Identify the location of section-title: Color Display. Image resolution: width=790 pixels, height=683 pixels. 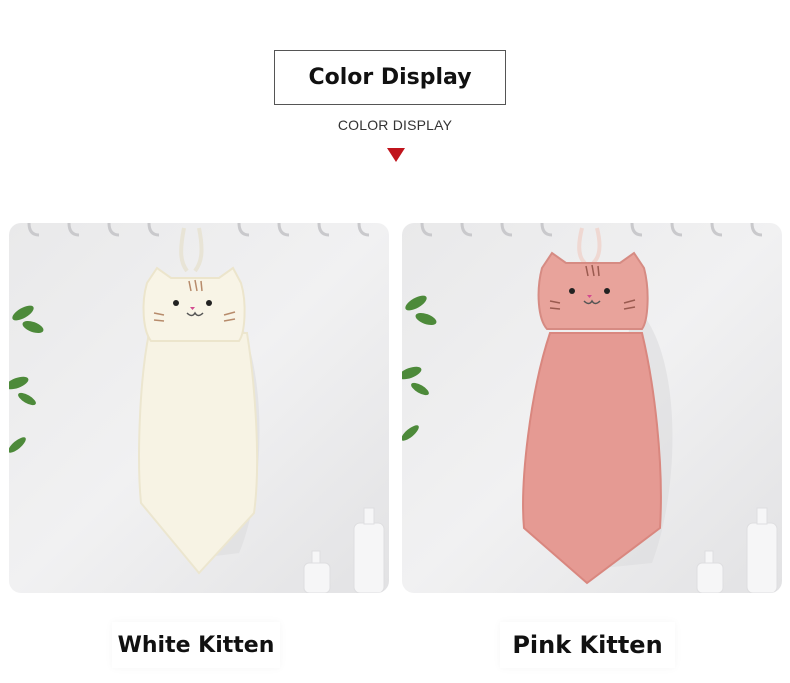
(390, 77).